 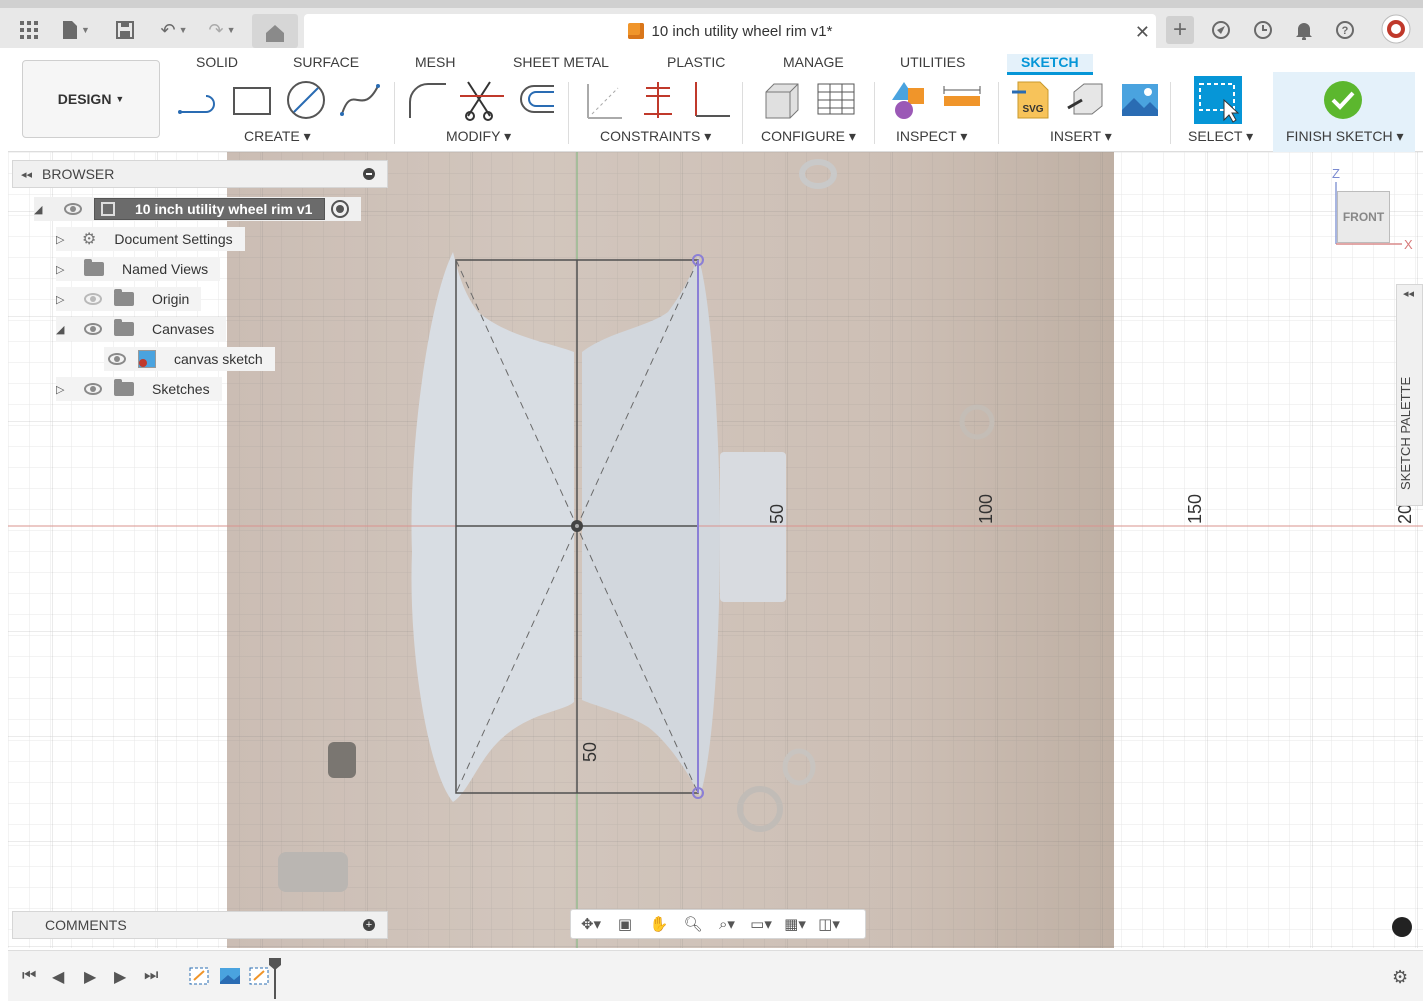 I want to click on browser-item-origin: ▷ Origin, so click(x=129, y=299).